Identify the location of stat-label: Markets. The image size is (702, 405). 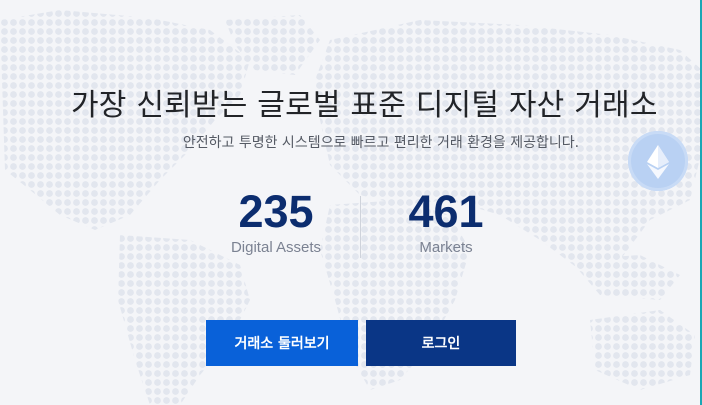
(446, 247).